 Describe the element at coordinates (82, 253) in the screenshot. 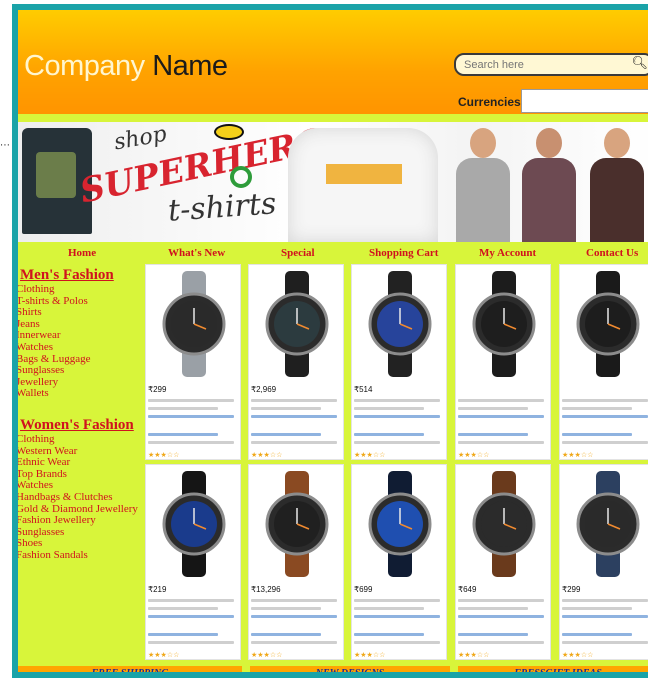

I see `nav-home: Home` at that location.